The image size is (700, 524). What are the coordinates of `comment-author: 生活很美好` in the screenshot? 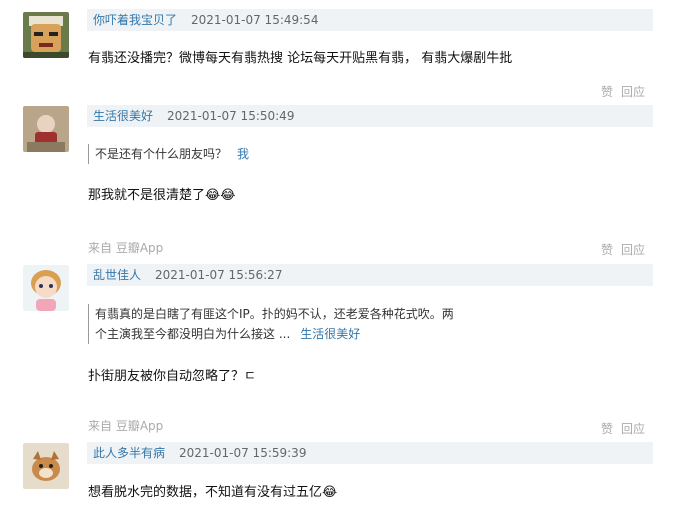 It's located at (123, 116).